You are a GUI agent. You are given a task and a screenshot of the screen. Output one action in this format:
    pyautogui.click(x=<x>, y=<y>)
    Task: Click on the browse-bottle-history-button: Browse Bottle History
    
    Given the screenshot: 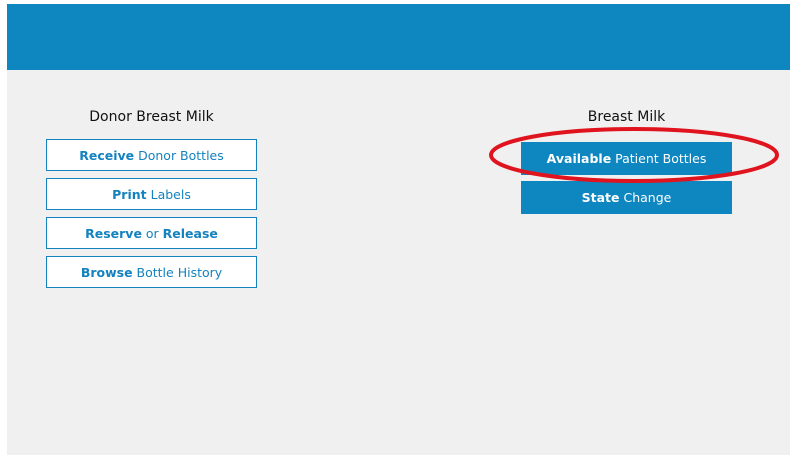 What is the action you would take?
    pyautogui.click(x=151, y=272)
    